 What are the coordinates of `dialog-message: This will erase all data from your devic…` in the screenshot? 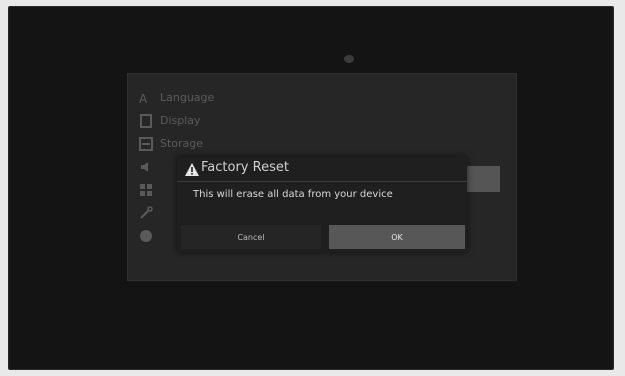 It's located at (293, 194).